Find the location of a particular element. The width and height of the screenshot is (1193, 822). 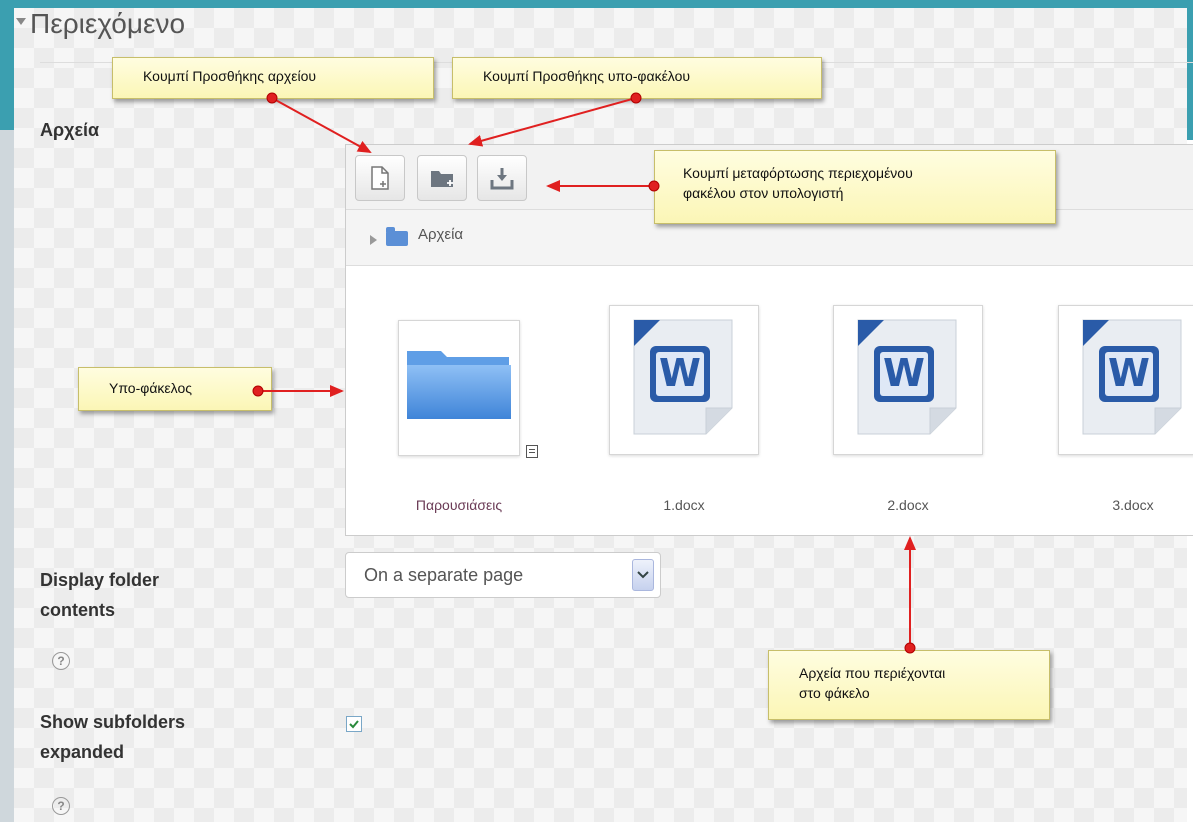

add-folder-icon is located at coordinates (442, 179).